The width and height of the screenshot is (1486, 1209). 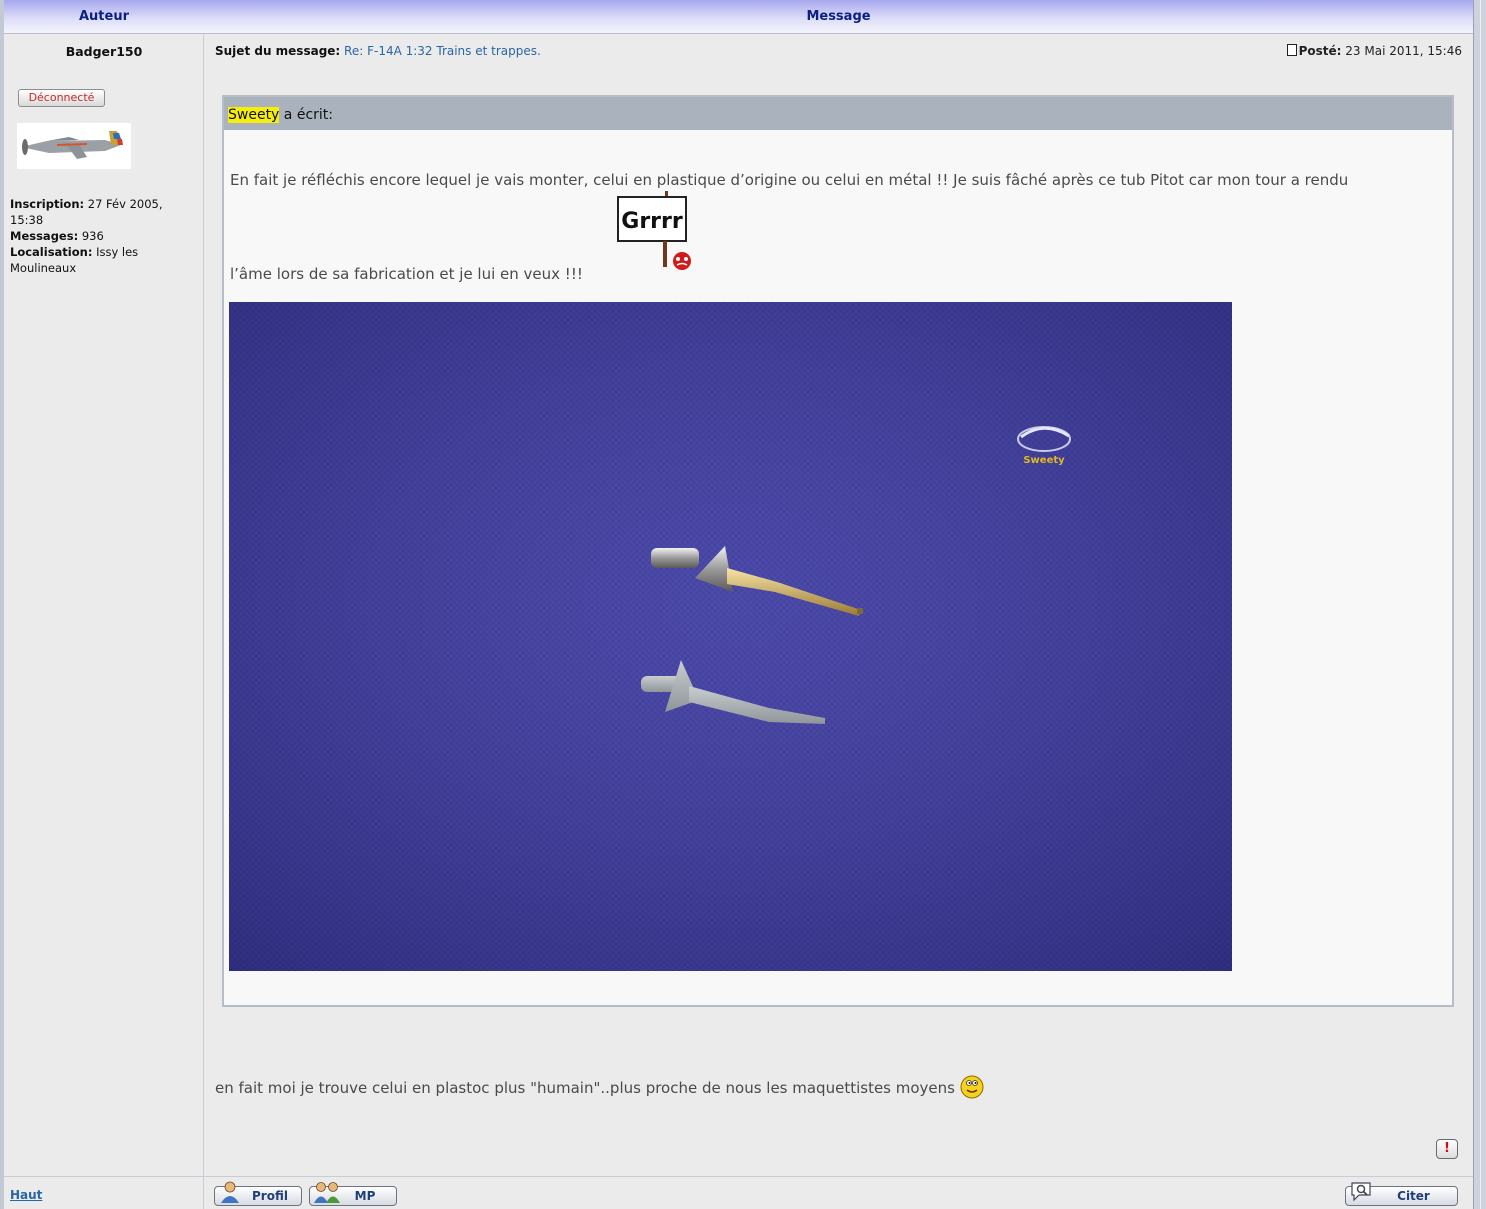 I want to click on author-info-messages: Messages: 936, so click(x=57, y=236).